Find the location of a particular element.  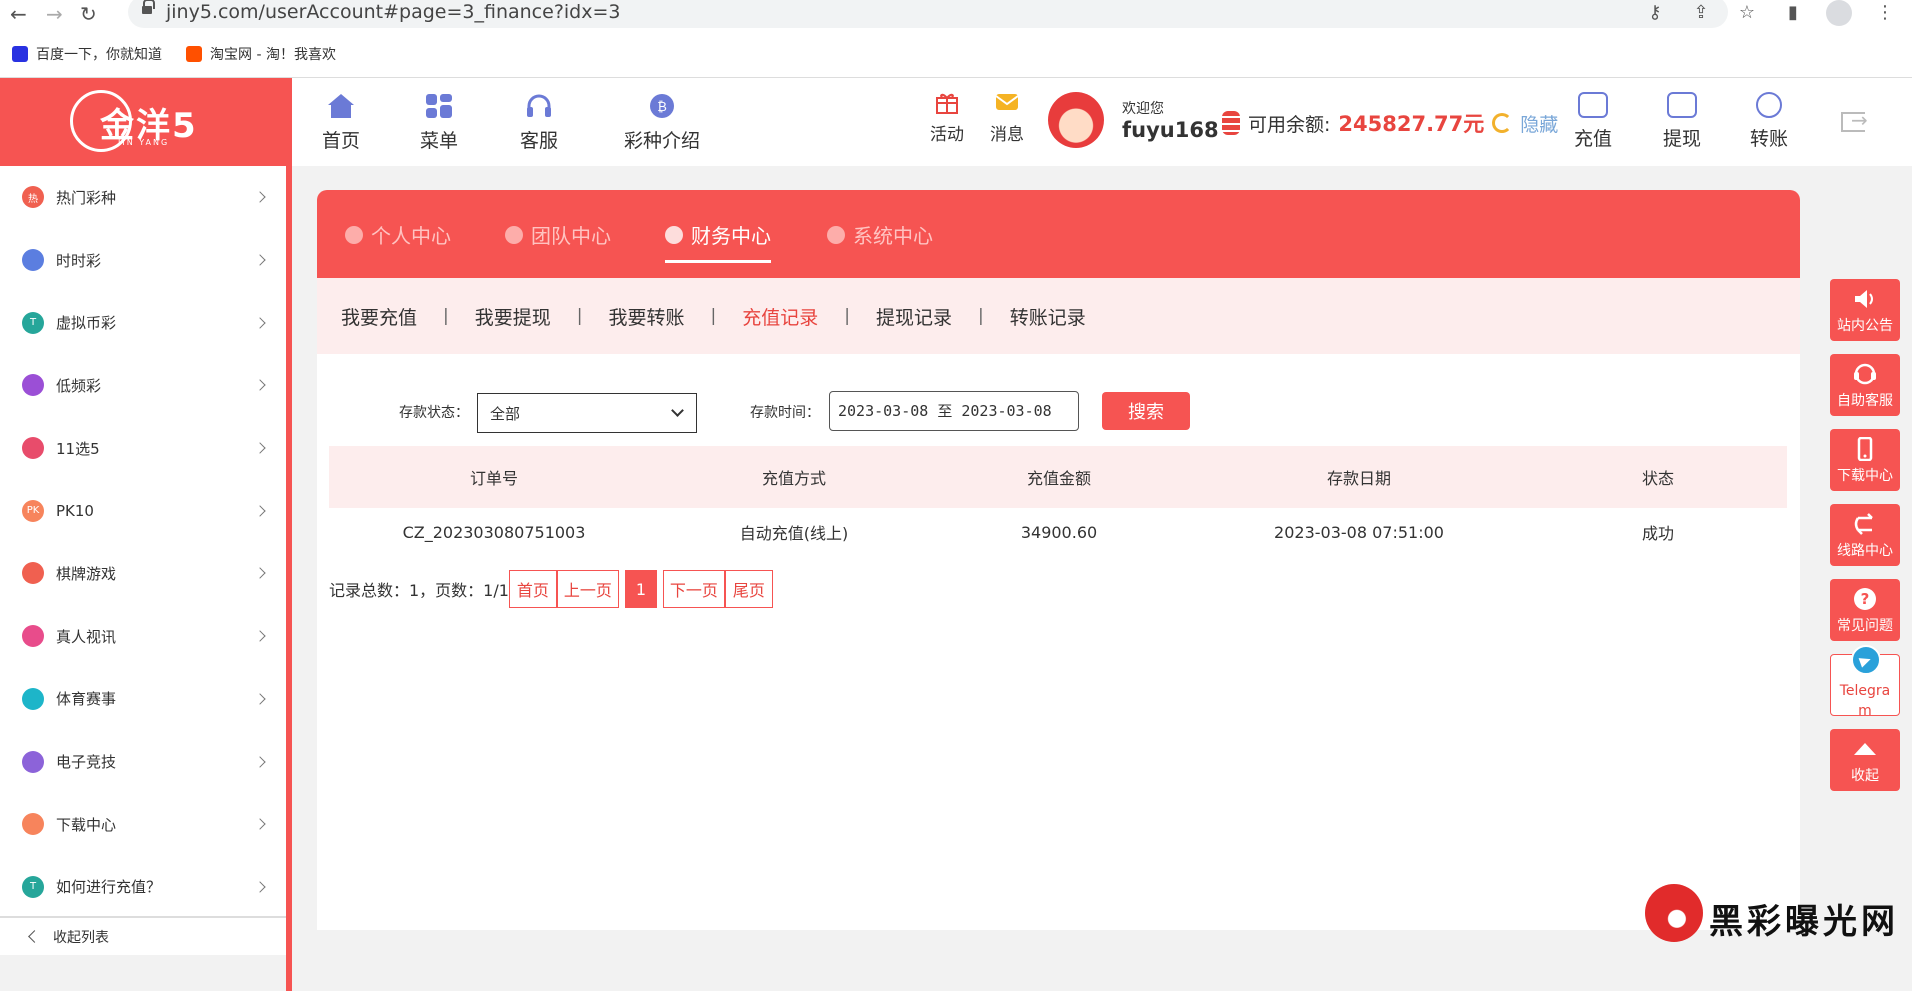

download-center-button: 下载中心 is located at coordinates (1865, 460).